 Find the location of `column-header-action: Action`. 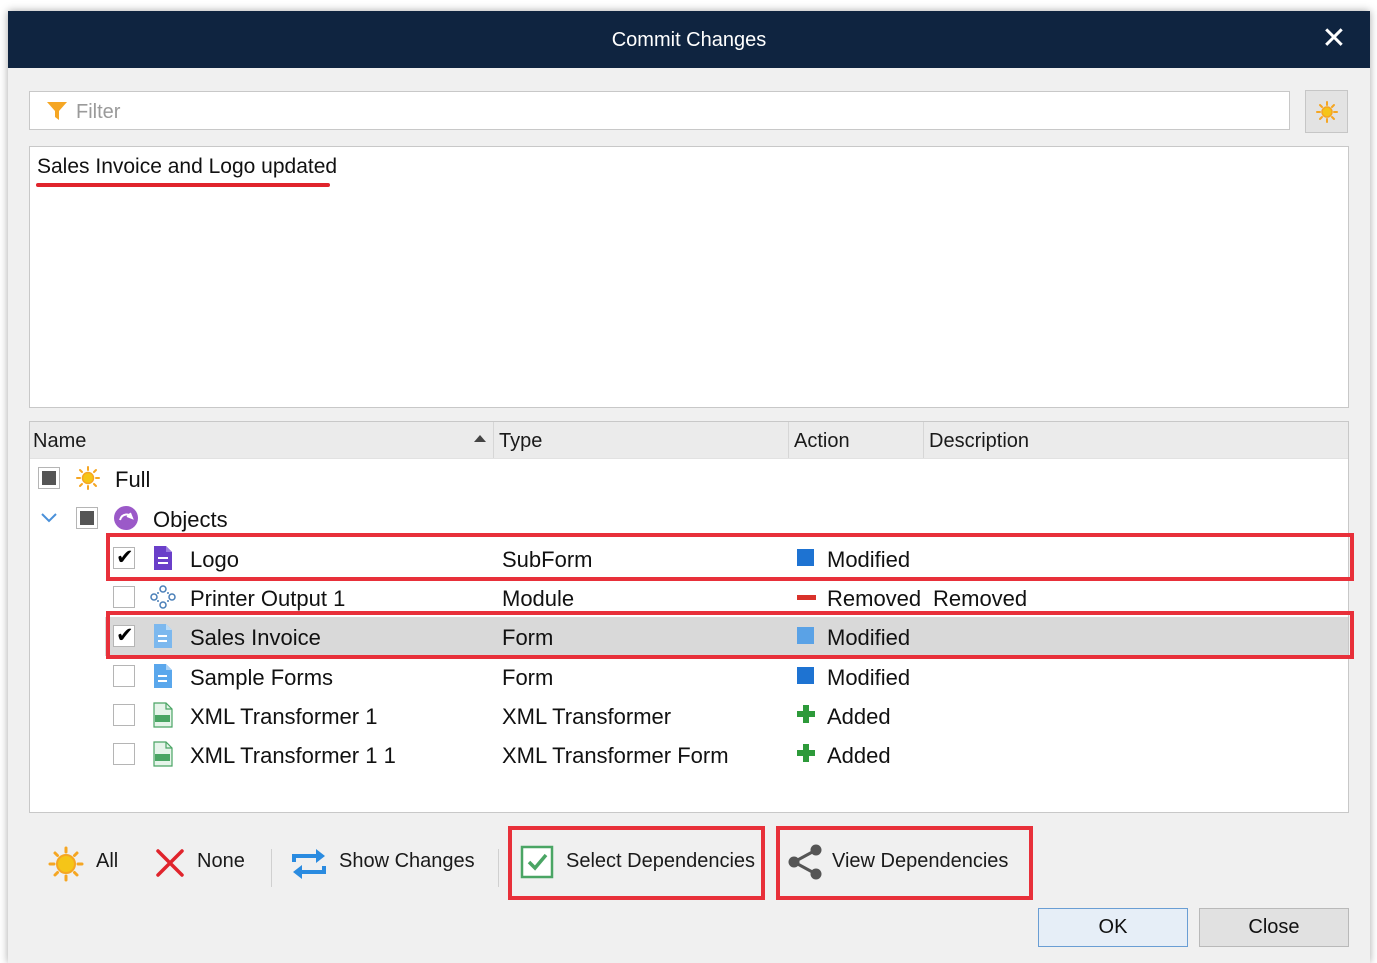

column-header-action: Action is located at coordinates (822, 441).